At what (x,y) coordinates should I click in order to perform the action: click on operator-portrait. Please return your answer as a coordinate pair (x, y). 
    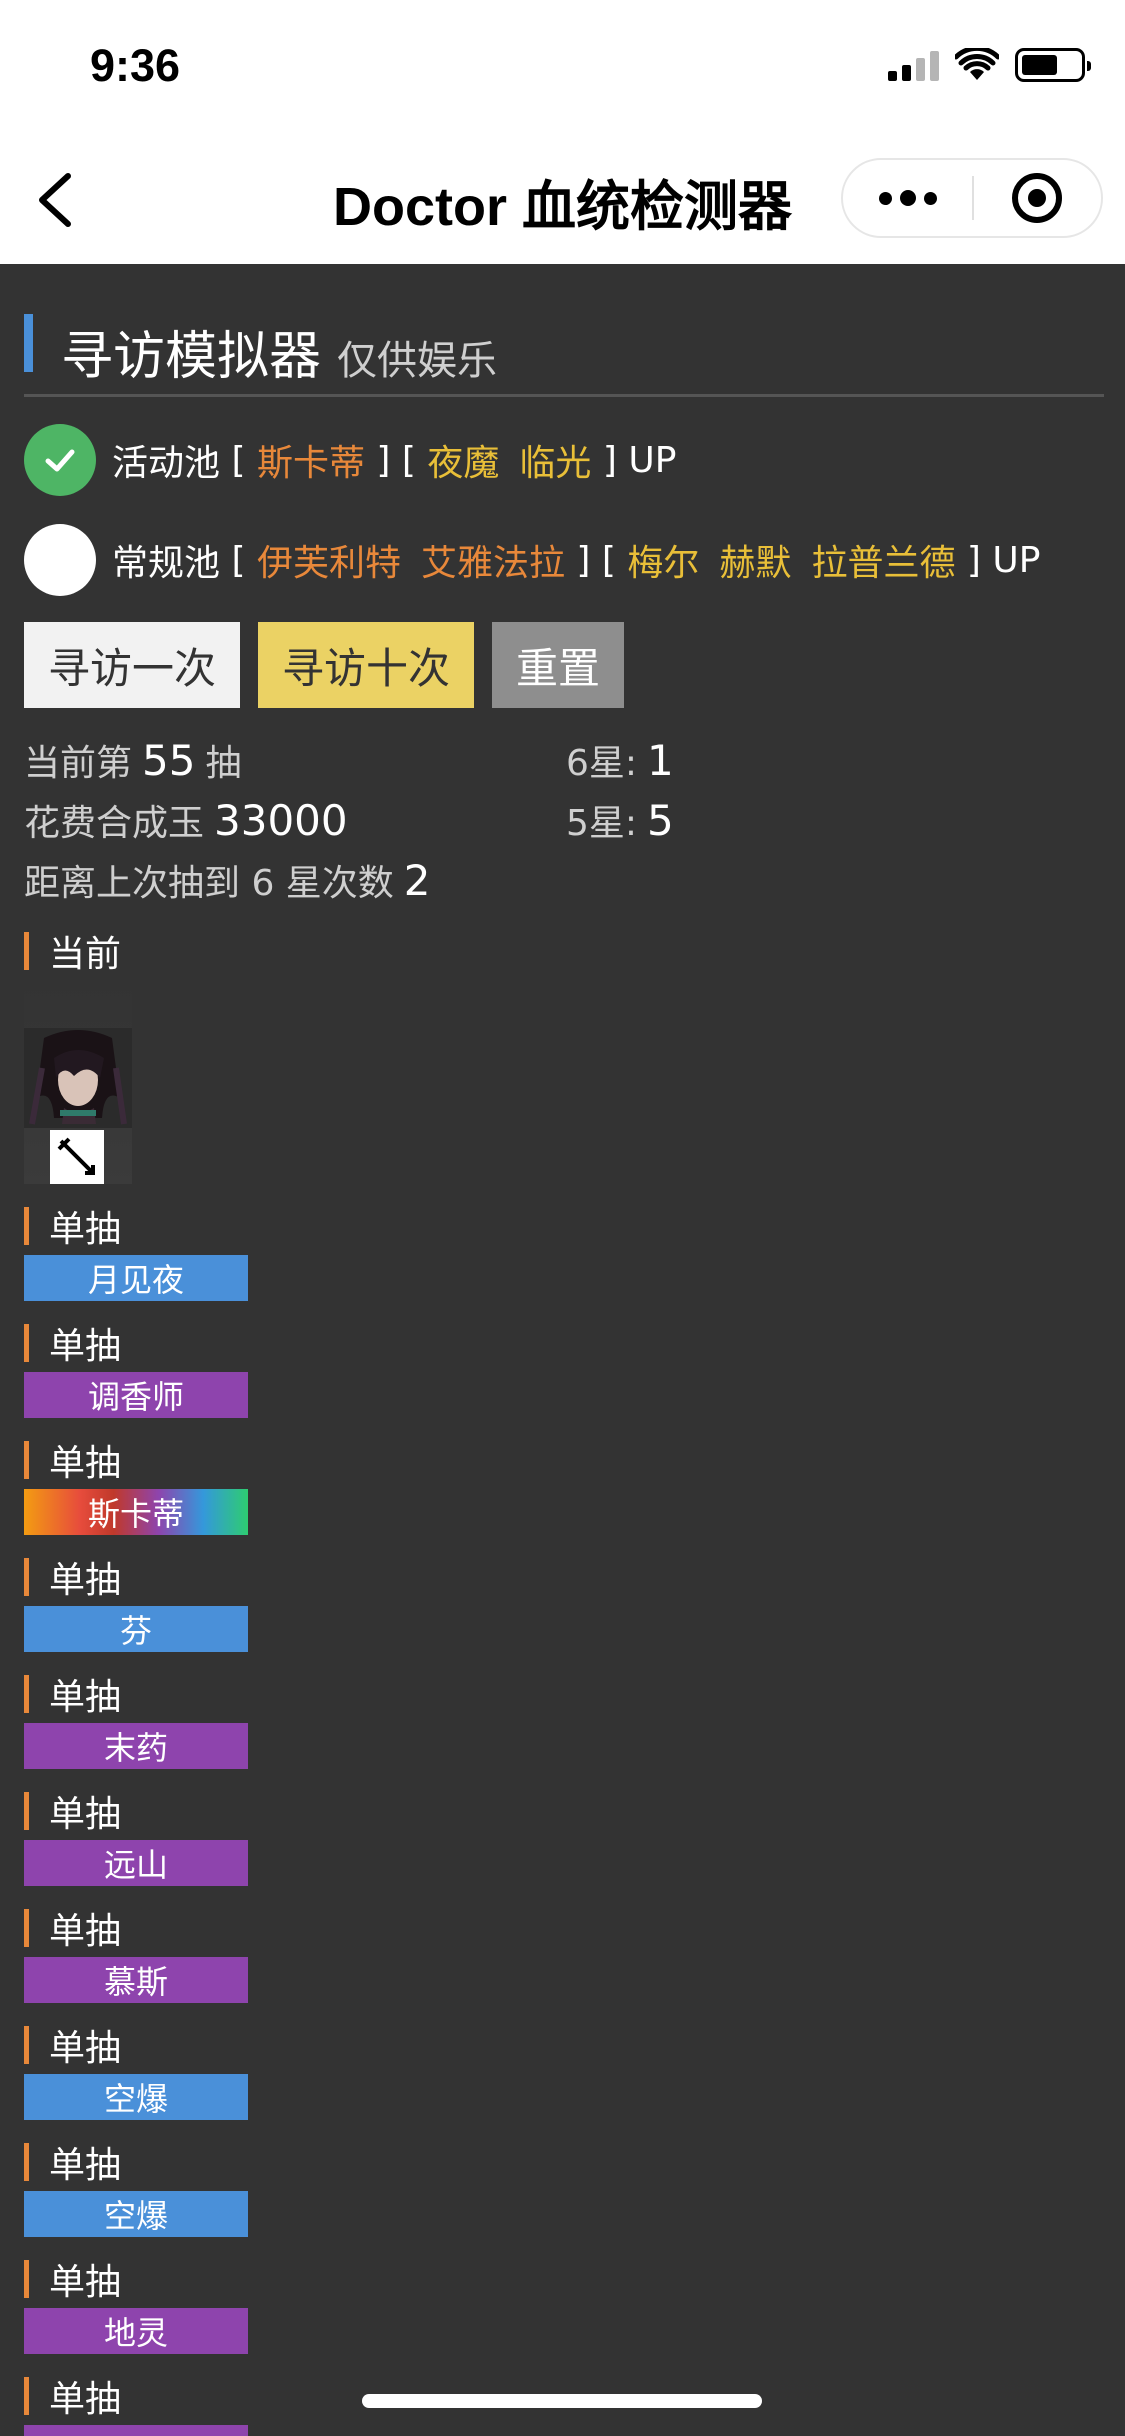
    Looking at the image, I should click on (78, 1084).